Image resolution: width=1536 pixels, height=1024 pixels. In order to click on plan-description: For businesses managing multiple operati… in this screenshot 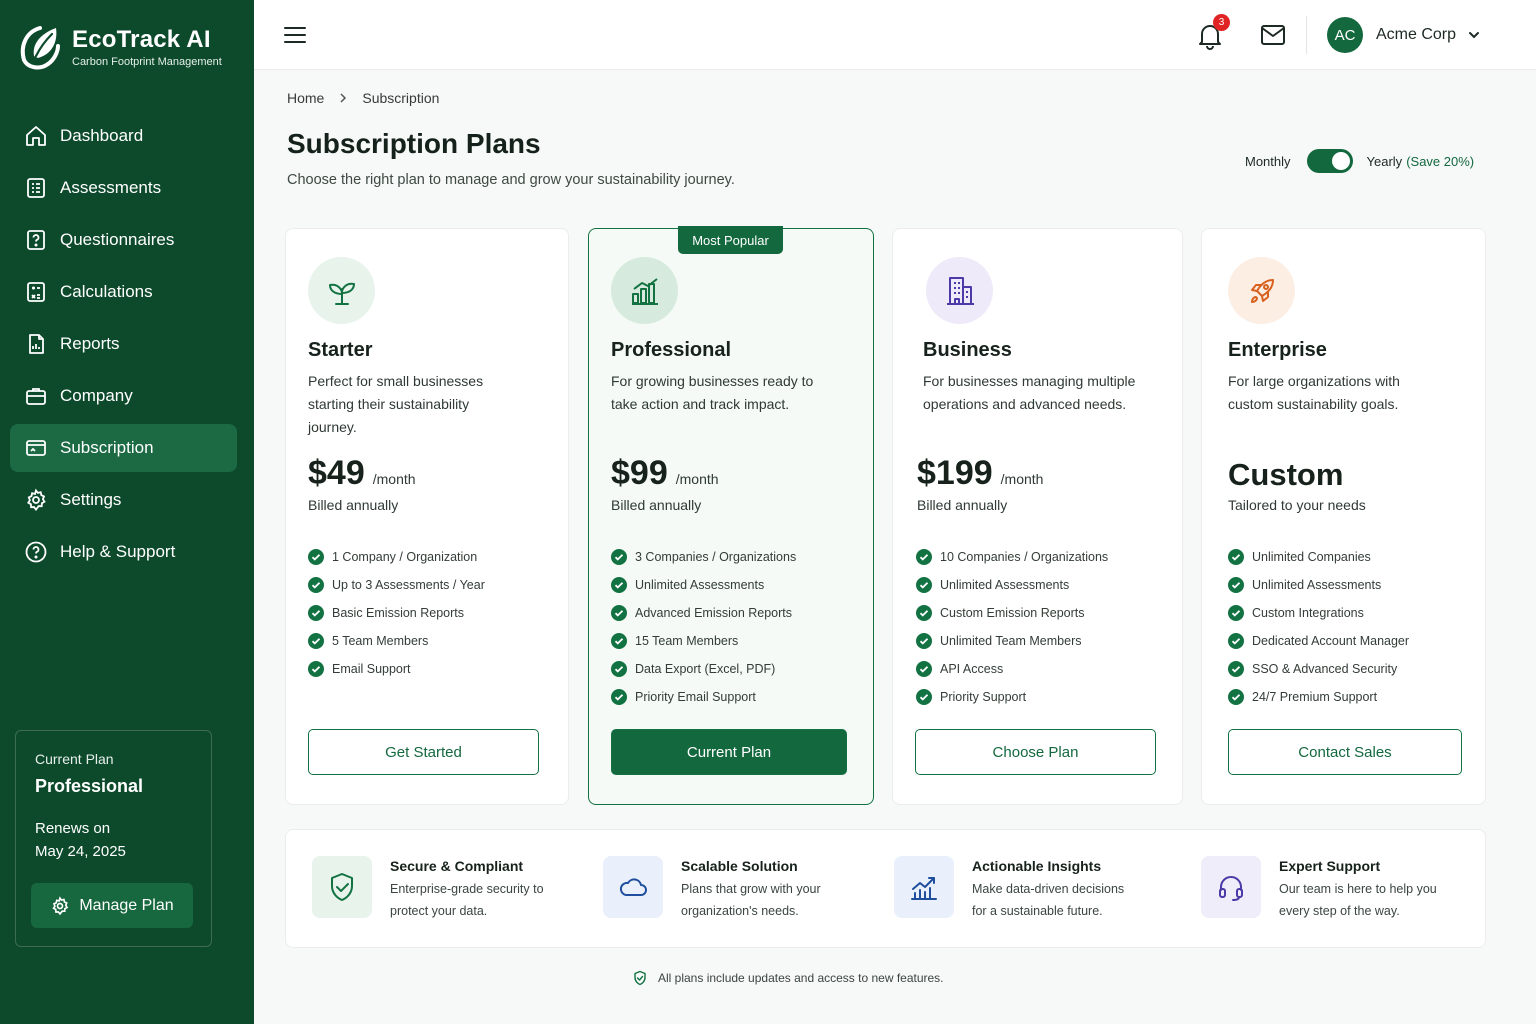, I will do `click(1029, 392)`.